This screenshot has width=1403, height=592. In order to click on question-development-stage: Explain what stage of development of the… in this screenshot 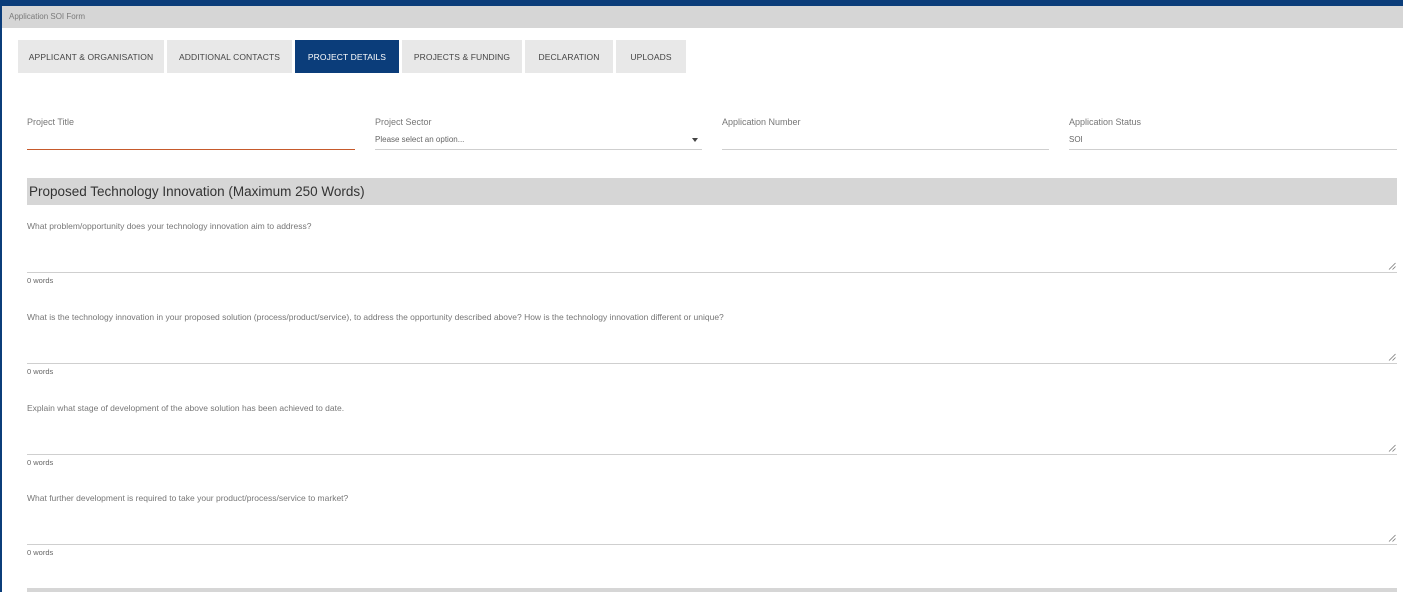, I will do `click(712, 434)`.